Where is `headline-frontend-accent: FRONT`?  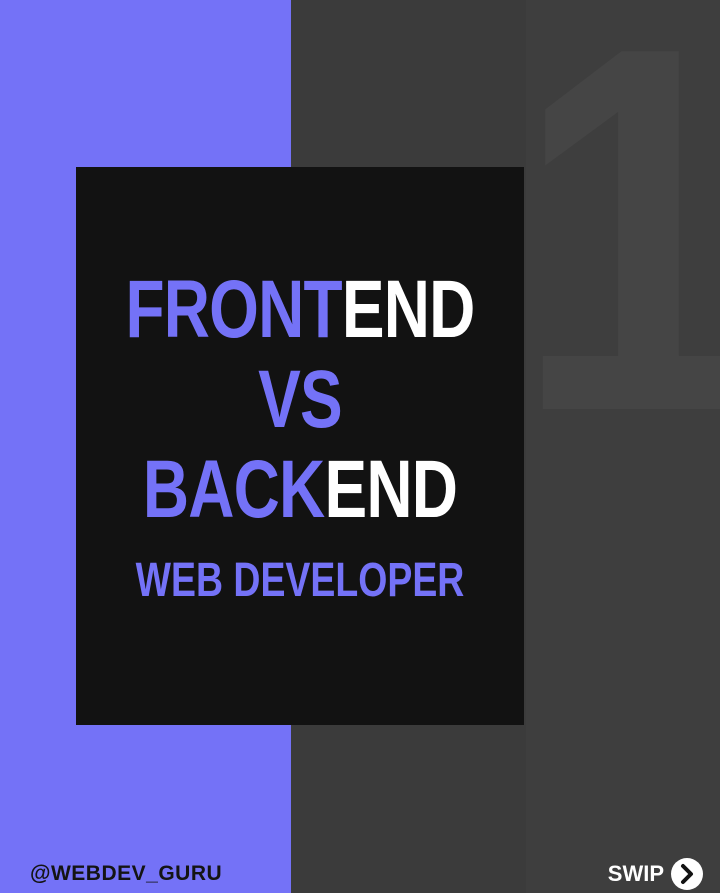 headline-frontend-accent: FRONT is located at coordinates (233, 309).